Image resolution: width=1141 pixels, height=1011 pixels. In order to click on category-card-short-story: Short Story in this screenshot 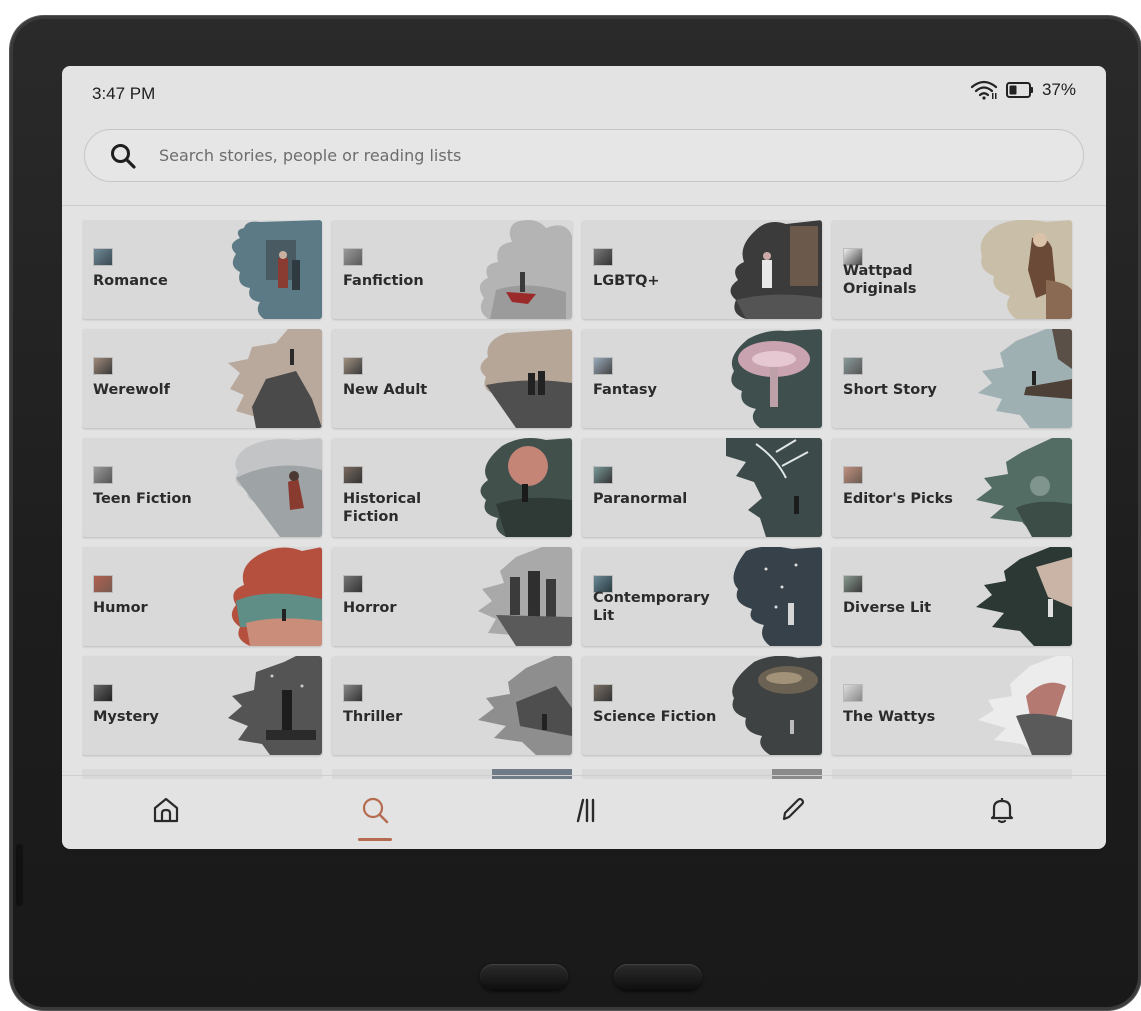, I will do `click(952, 378)`.